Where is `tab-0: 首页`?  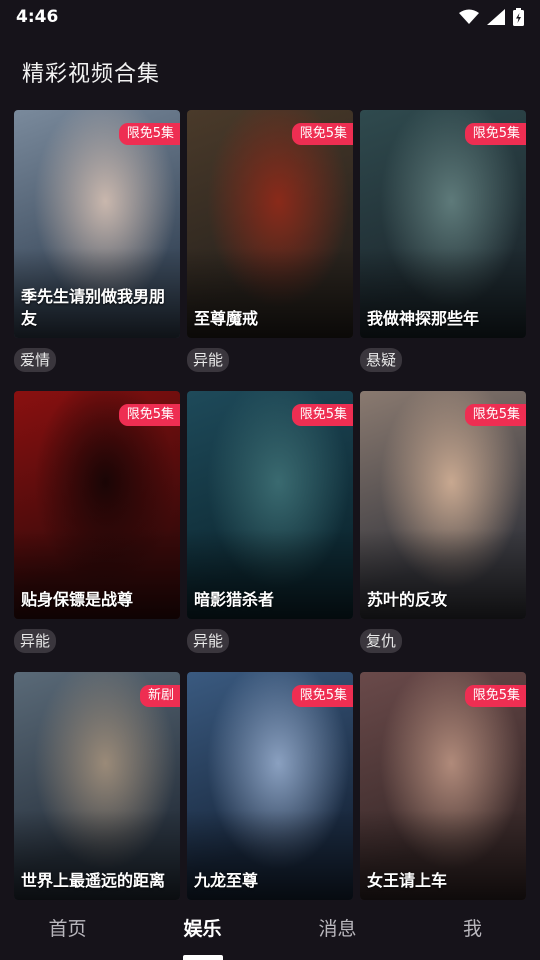 tab-0: 首页 is located at coordinates (67, 930).